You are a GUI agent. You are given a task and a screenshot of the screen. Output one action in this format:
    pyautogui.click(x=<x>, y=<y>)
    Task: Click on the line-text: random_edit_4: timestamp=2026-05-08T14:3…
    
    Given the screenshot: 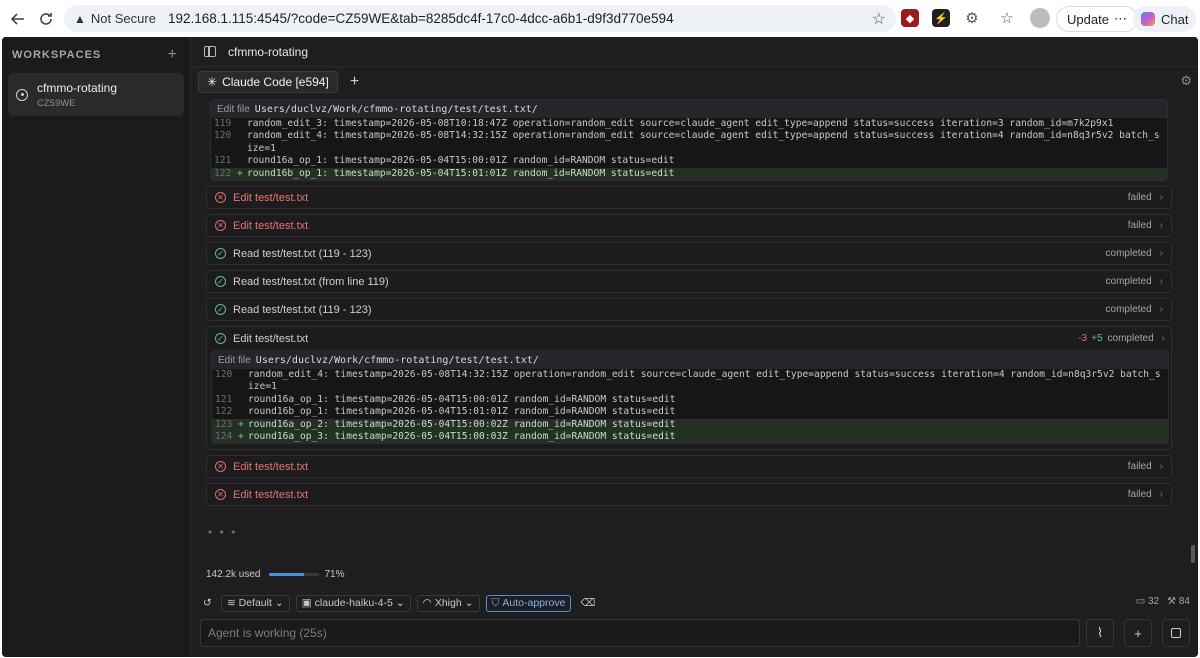 What is the action you would take?
    pyautogui.click(x=703, y=142)
    